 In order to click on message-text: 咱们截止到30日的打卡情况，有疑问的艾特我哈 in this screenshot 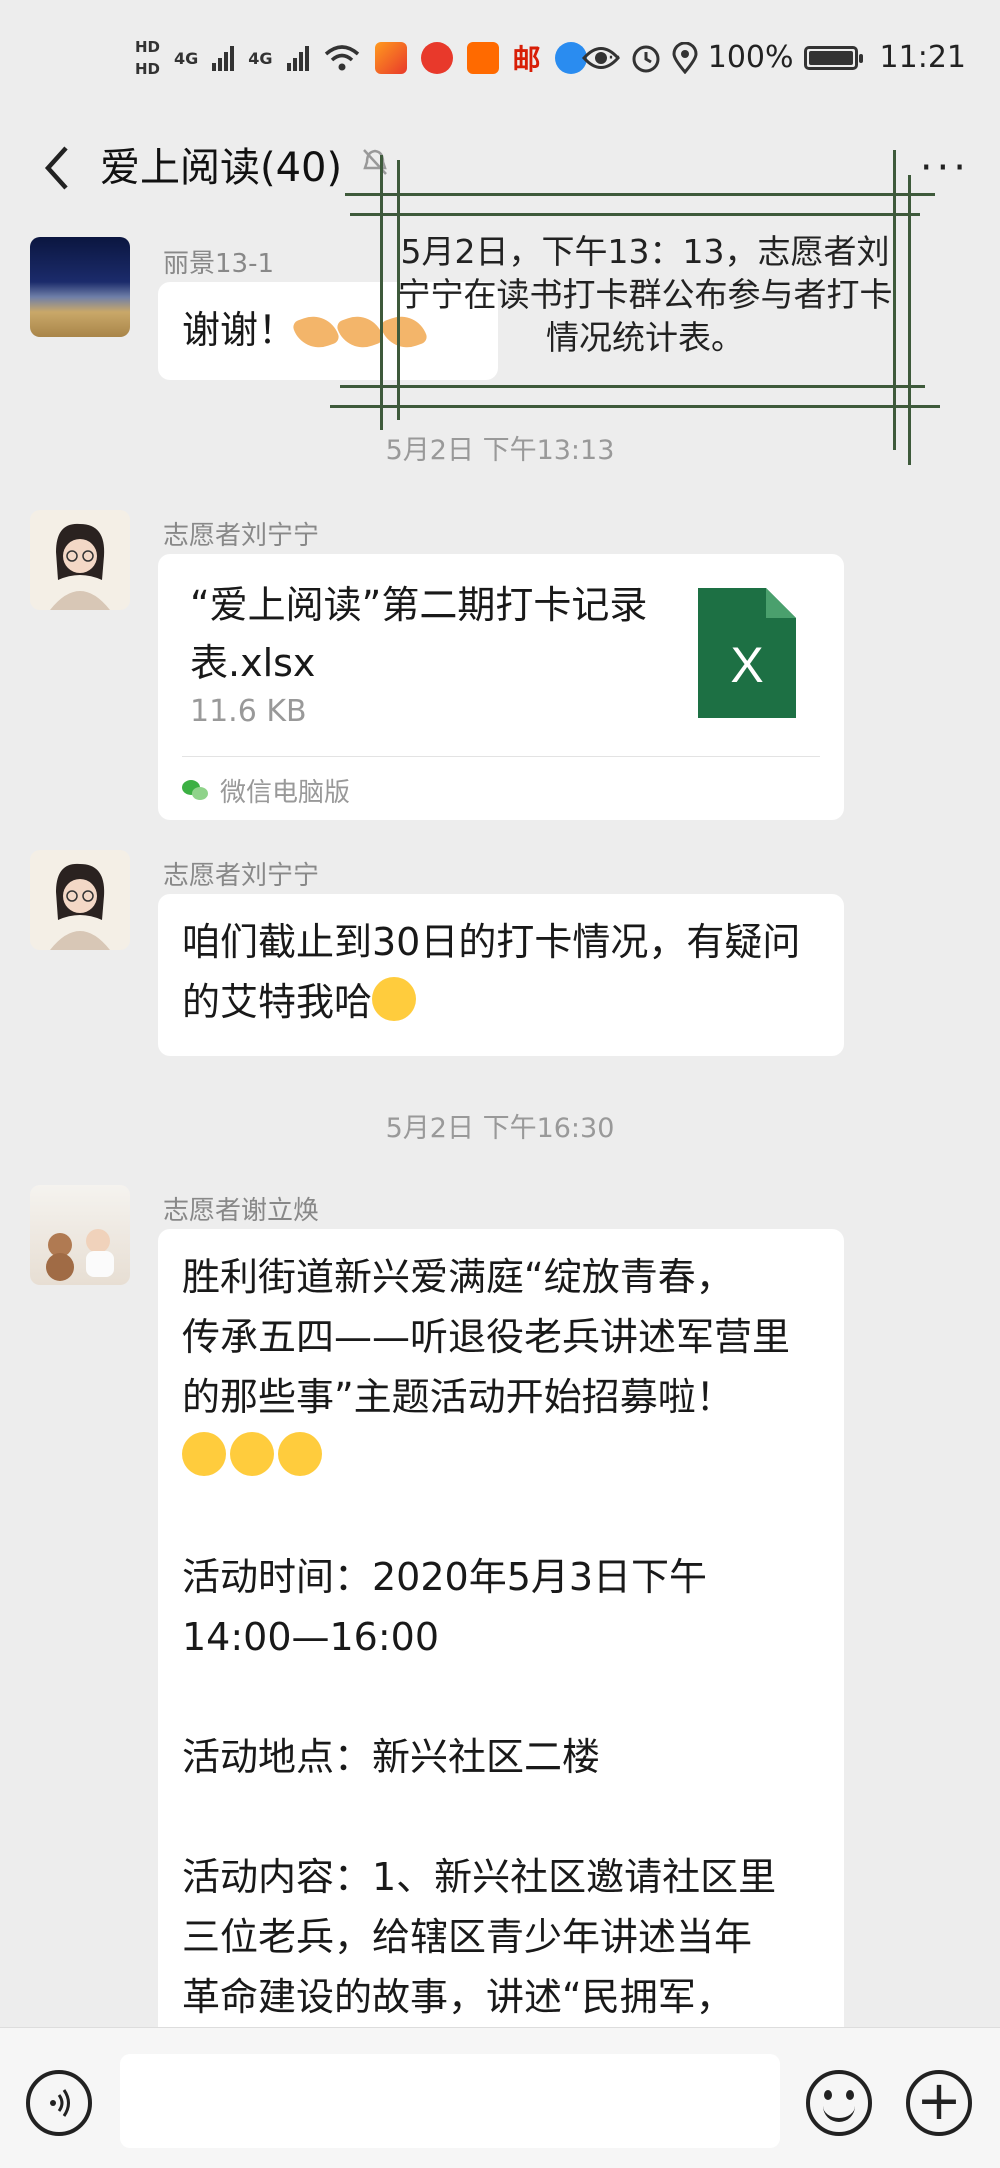, I will do `click(491, 972)`.